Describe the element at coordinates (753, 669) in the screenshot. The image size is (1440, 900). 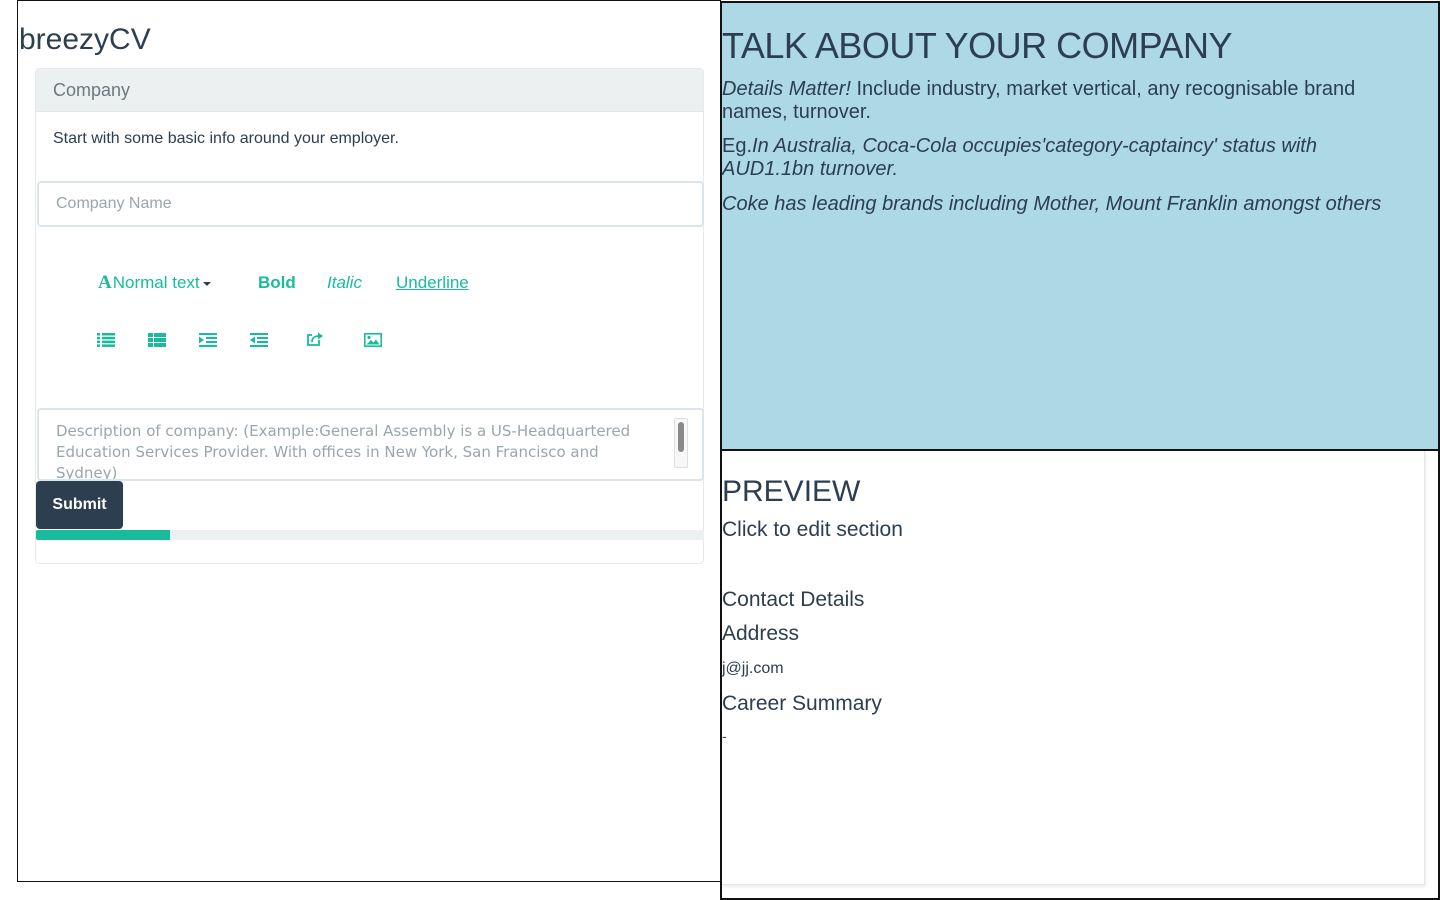
I see `email-value: j@jj.com` at that location.